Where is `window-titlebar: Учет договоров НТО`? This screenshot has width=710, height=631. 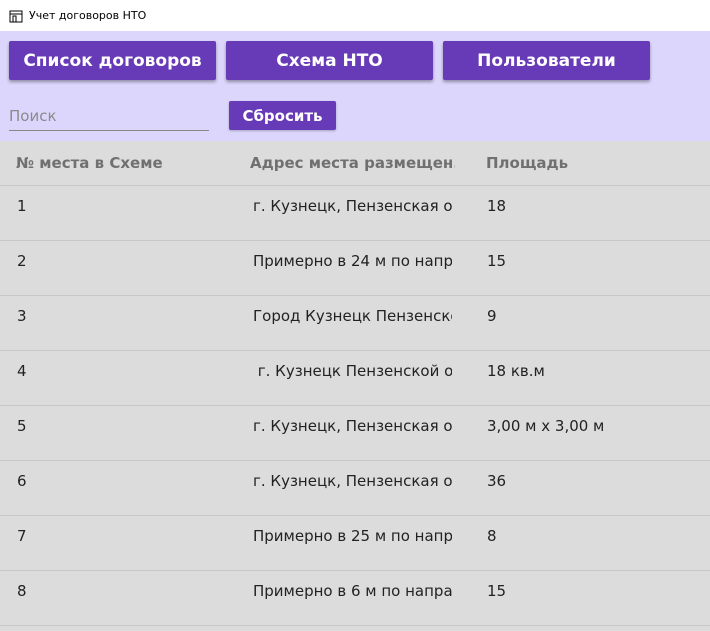
window-titlebar: Учет договоров НТО is located at coordinates (355, 15).